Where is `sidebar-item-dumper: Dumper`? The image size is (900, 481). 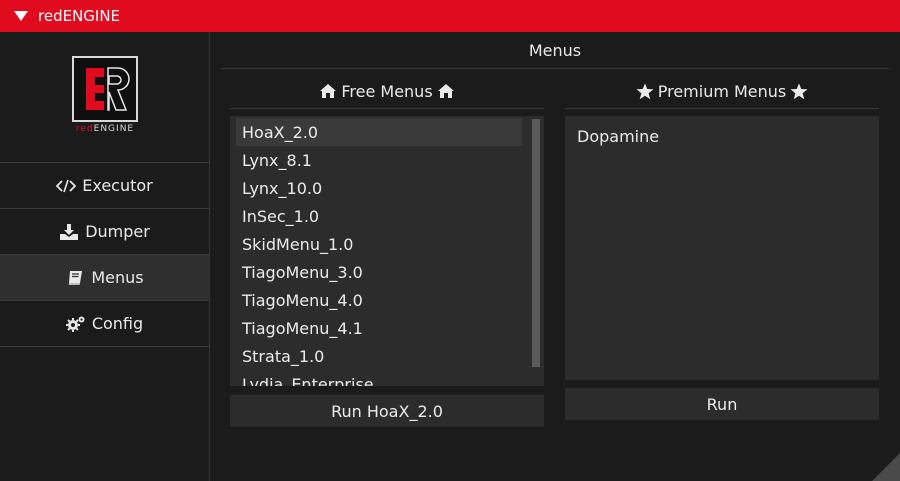 sidebar-item-dumper: Dumper is located at coordinates (104, 231).